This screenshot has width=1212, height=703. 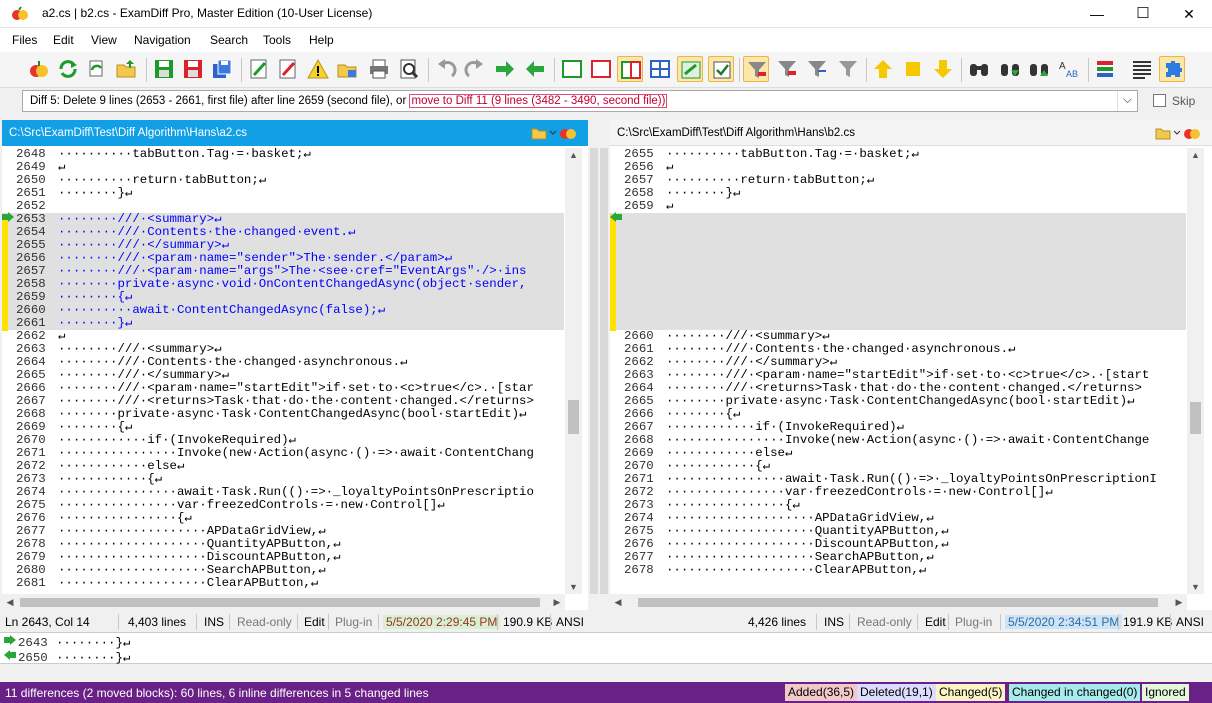 What do you see at coordinates (193, 69) in the screenshot?
I see `save-right-icon` at bounding box center [193, 69].